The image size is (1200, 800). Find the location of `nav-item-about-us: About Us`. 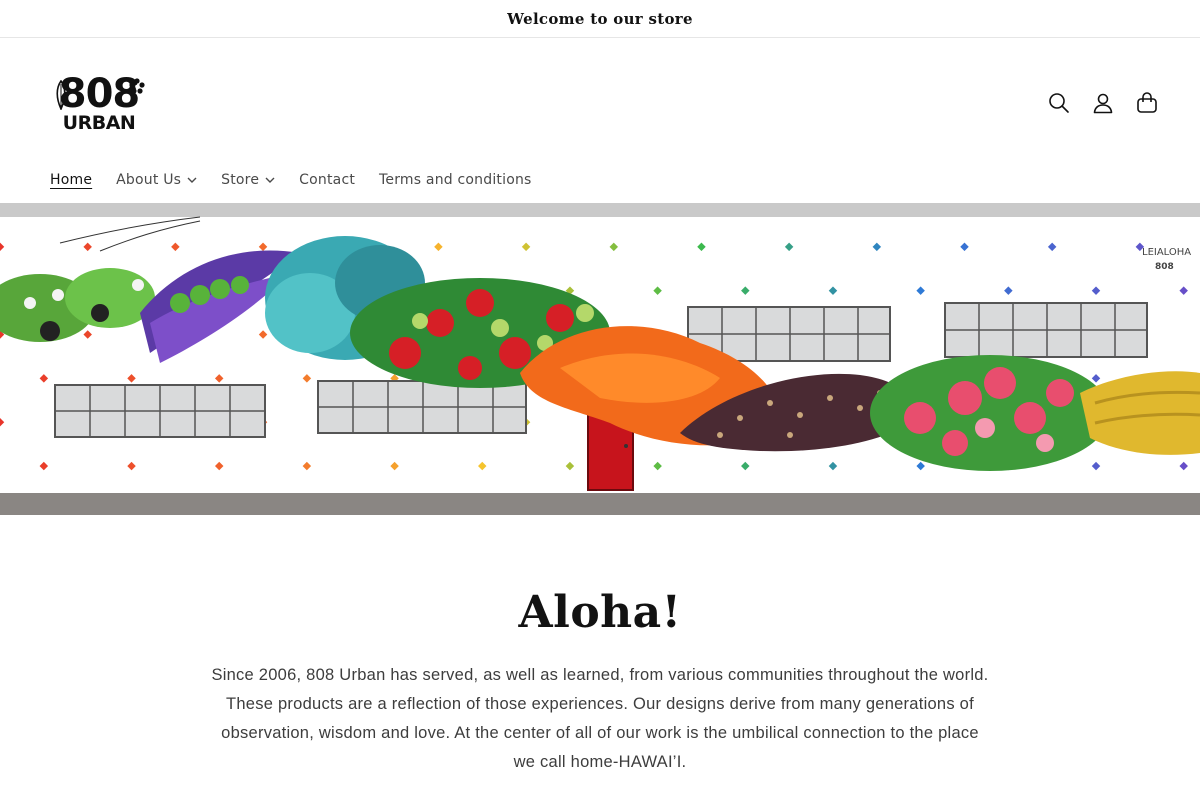

nav-item-about-us: About Us is located at coordinates (156, 180).